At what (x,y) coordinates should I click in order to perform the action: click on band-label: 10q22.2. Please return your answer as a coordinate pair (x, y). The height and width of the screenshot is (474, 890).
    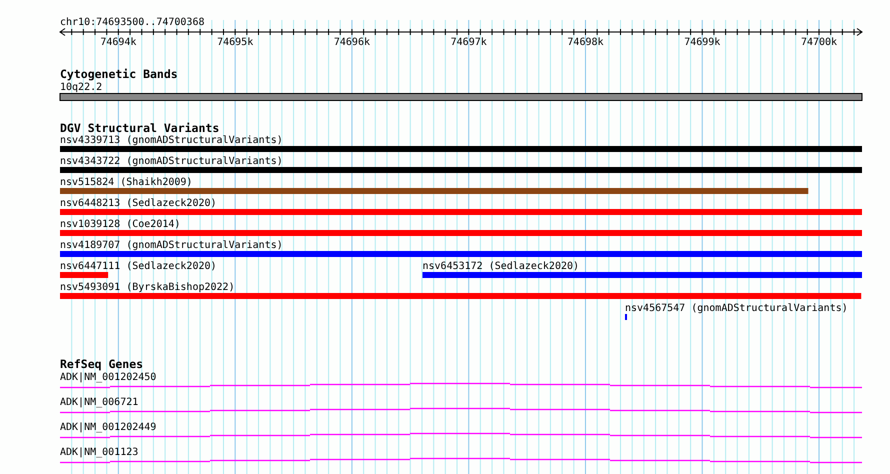
    Looking at the image, I should click on (81, 87).